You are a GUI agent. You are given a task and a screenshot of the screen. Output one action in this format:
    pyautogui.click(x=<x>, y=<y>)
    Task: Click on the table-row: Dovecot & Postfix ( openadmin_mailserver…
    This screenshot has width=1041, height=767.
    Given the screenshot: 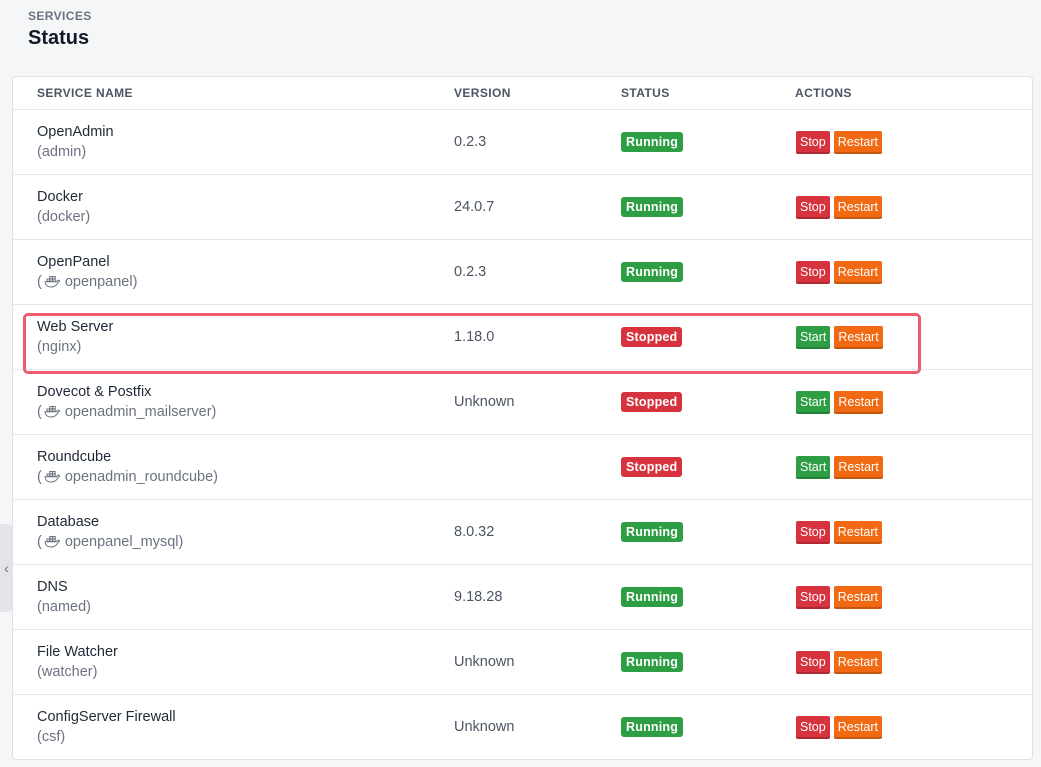 What is the action you would take?
    pyautogui.click(x=522, y=402)
    